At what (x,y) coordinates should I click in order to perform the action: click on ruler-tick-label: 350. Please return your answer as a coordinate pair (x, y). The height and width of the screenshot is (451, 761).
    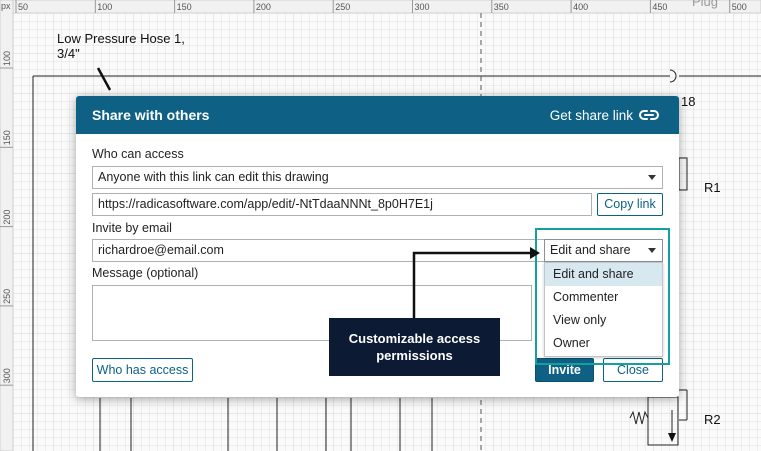
    Looking at the image, I should click on (501, 7).